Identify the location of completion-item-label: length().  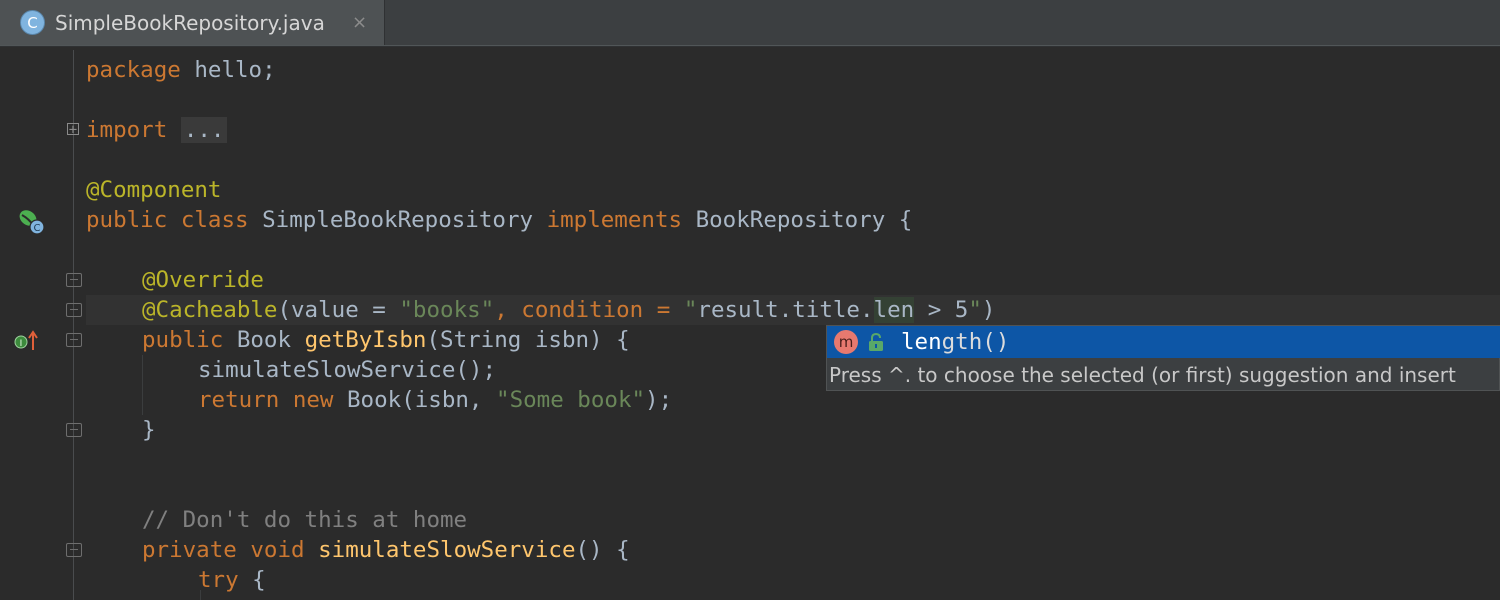
(955, 342).